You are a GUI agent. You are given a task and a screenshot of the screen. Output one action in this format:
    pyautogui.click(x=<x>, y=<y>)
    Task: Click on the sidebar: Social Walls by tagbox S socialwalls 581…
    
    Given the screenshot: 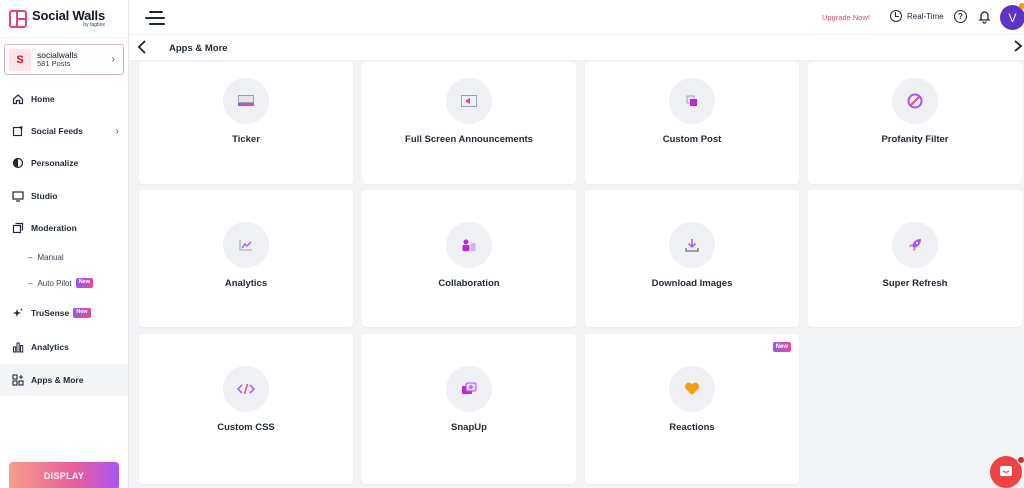 What is the action you would take?
    pyautogui.click(x=64, y=244)
    